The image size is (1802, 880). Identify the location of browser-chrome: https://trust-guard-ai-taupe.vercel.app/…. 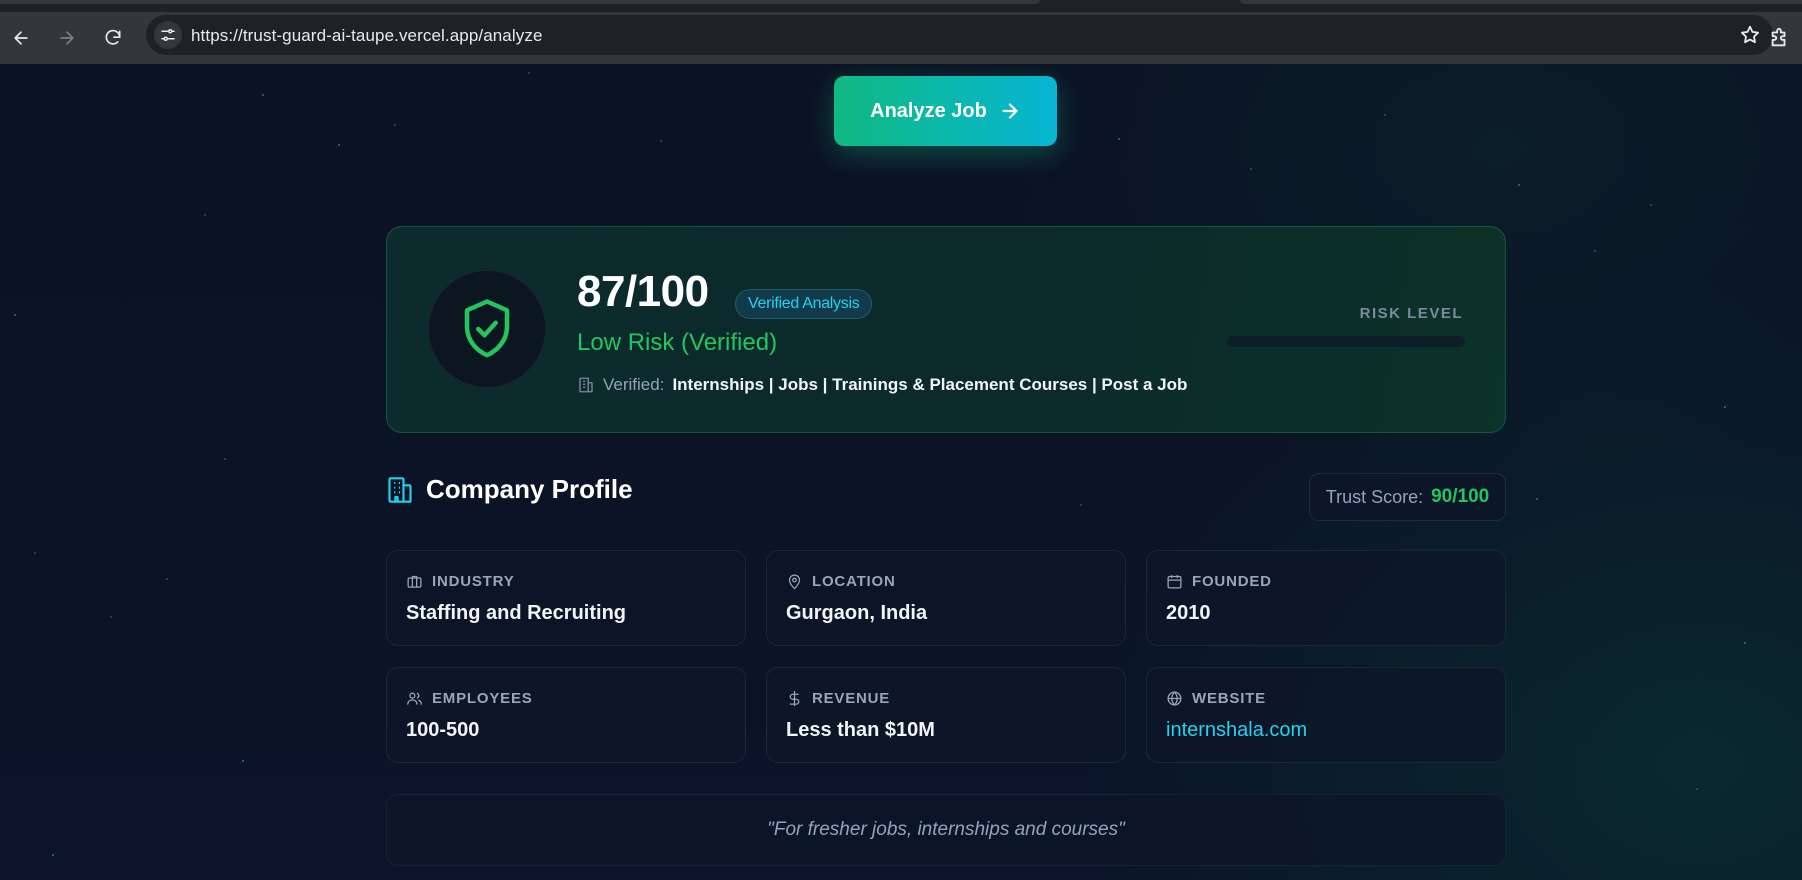
(901, 32).